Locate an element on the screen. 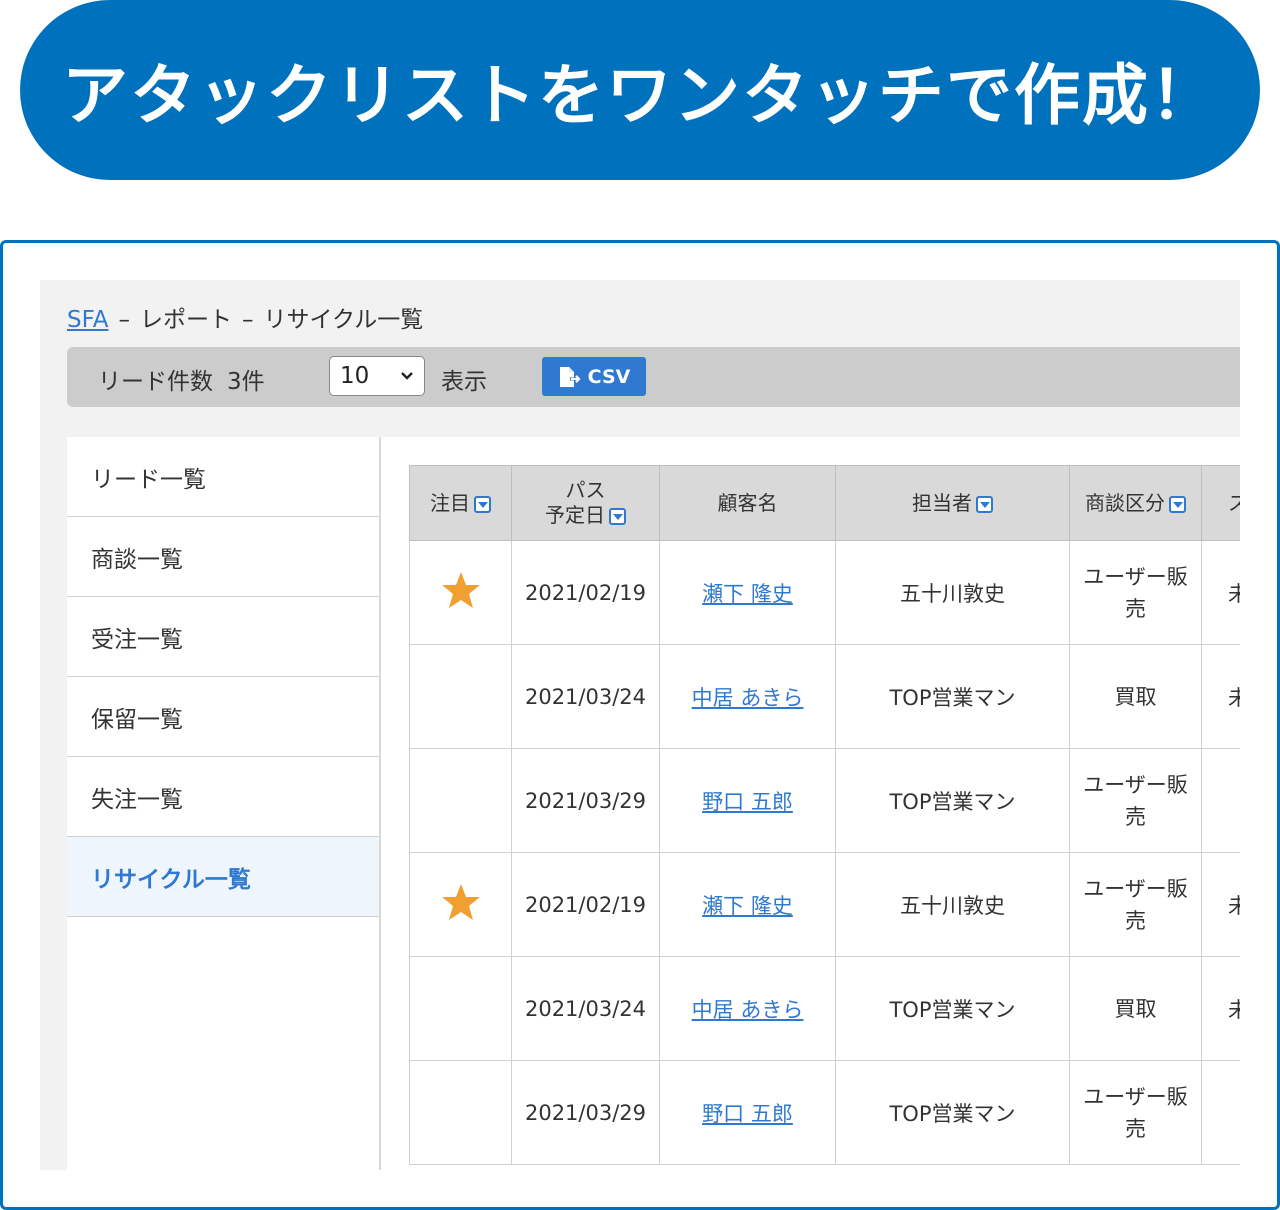  csv-export-button: CSV is located at coordinates (594, 376).